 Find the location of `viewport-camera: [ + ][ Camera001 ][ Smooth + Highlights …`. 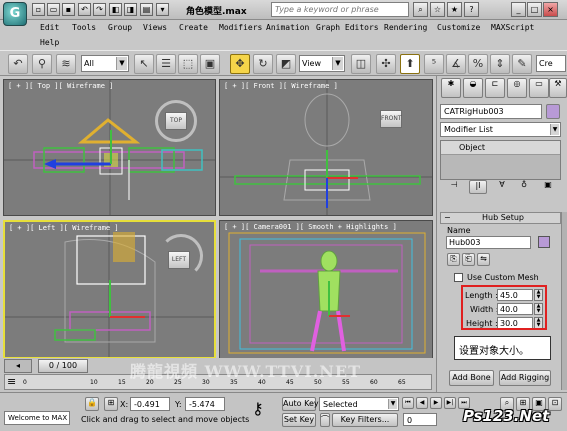

viewport-camera: [ + ][ Camera001 ][ Smooth + Highlights … is located at coordinates (326, 289).